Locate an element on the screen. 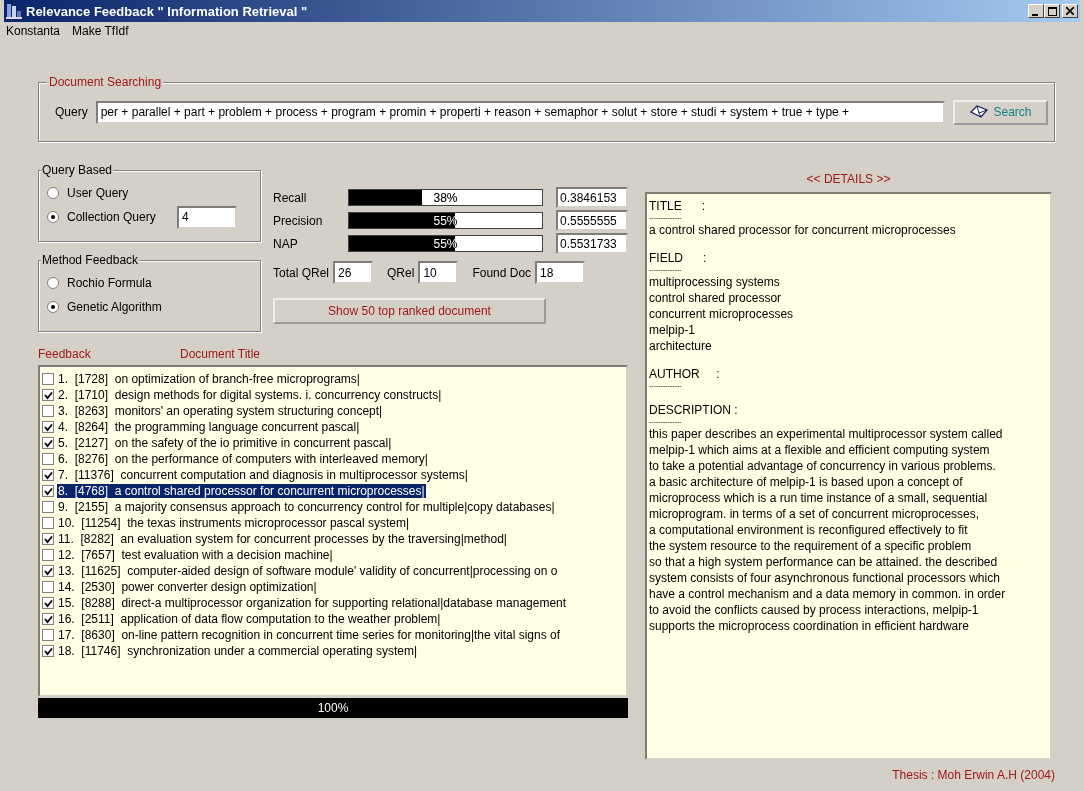 The height and width of the screenshot is (791, 1084). close-icon is located at coordinates (1070, 10).